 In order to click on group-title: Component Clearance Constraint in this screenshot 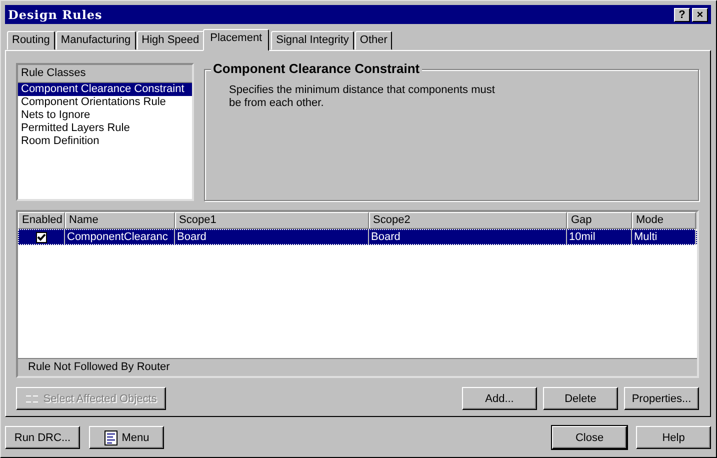, I will do `click(316, 68)`.